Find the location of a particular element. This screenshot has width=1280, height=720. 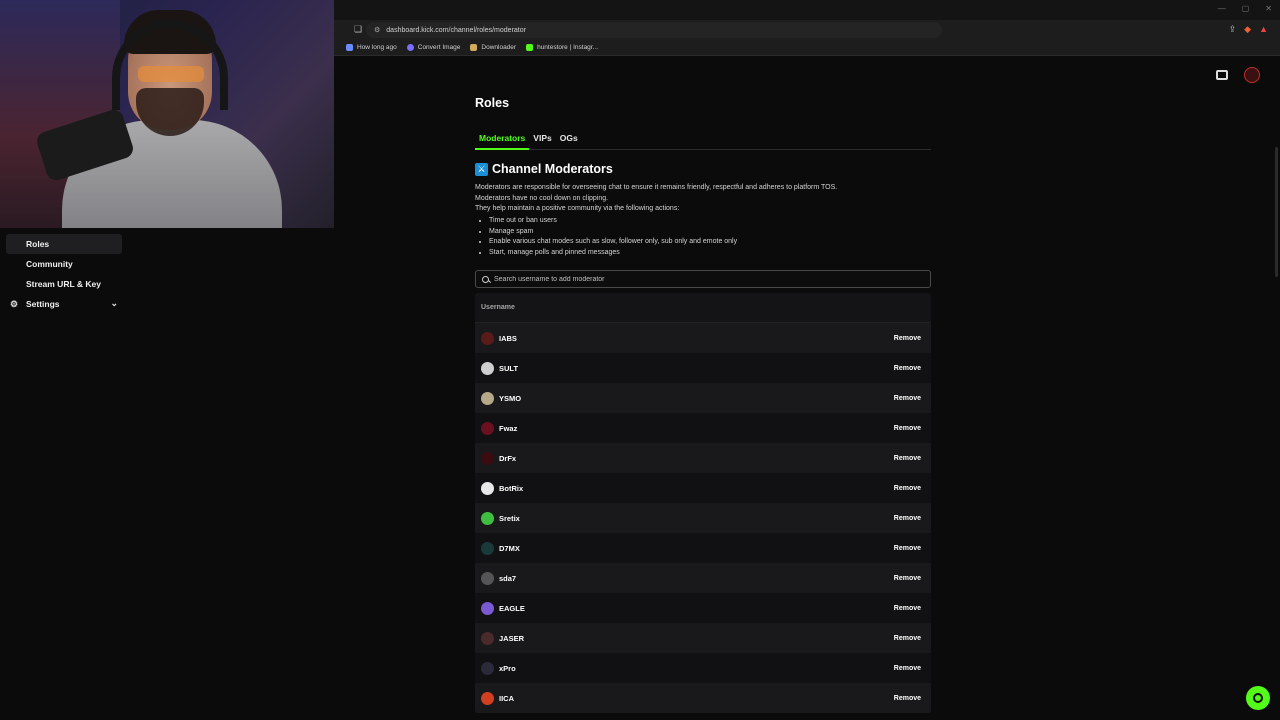

column-header-username: Username is located at coordinates (498, 307).